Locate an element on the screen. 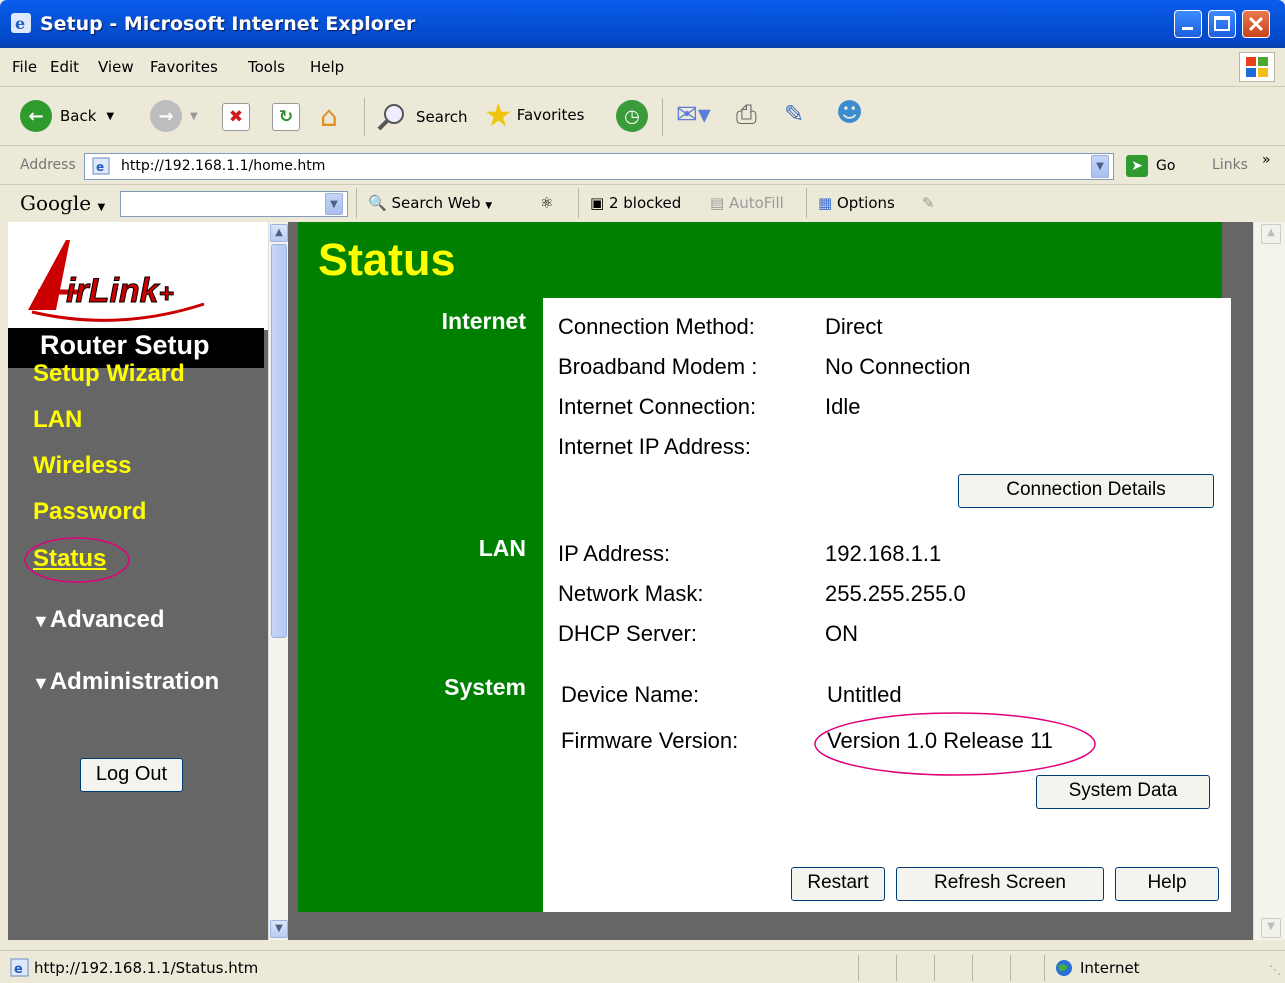 Image resolution: width=1285 pixels, height=983 pixels. mail-icon: ✉▾ is located at coordinates (693, 115).